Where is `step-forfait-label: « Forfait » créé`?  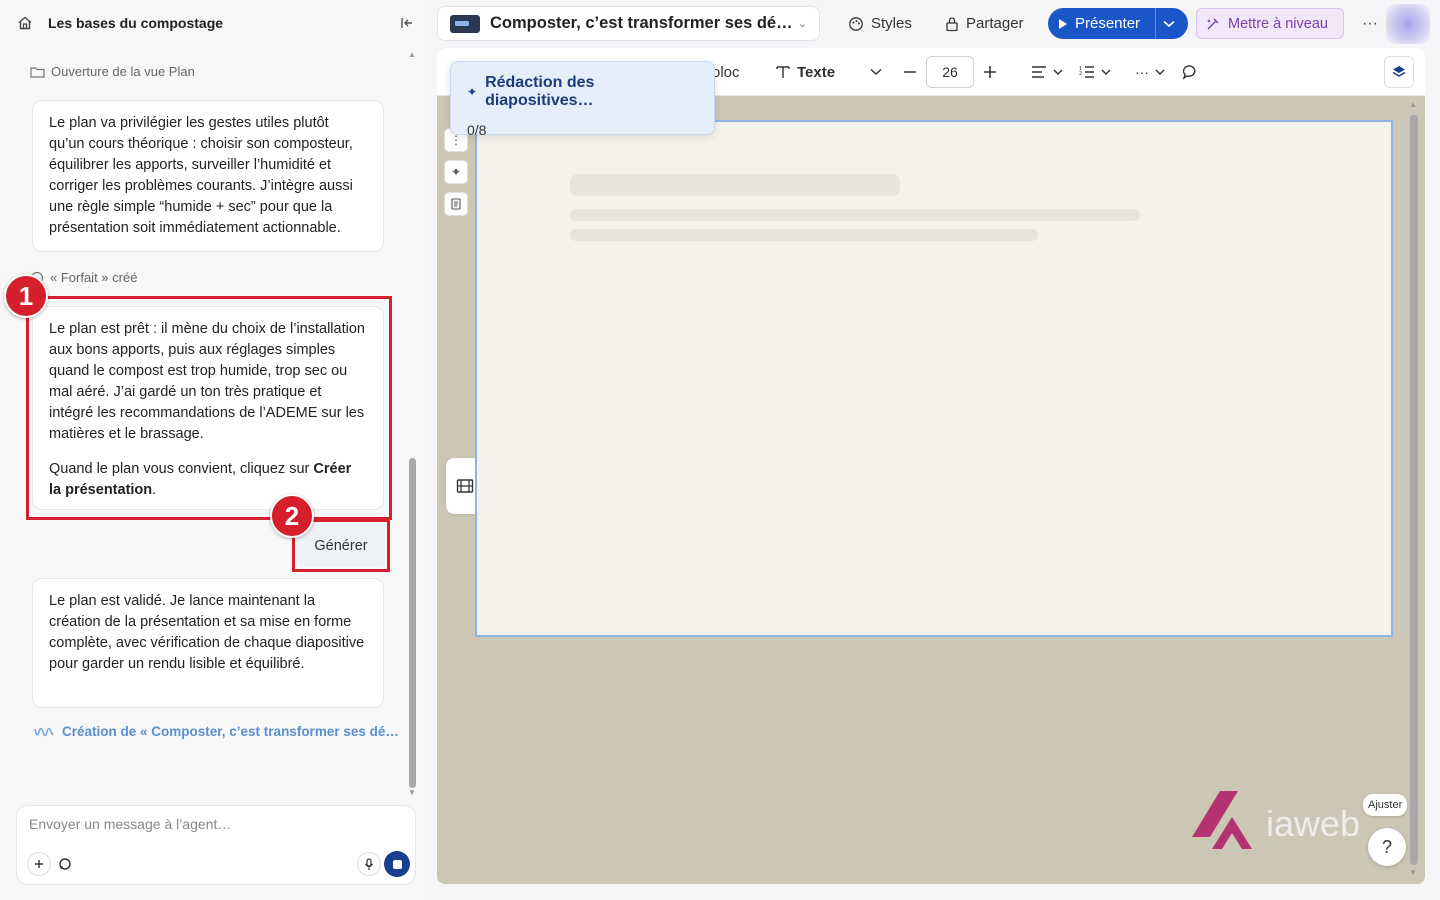 step-forfait-label: « Forfait » créé is located at coordinates (94, 277).